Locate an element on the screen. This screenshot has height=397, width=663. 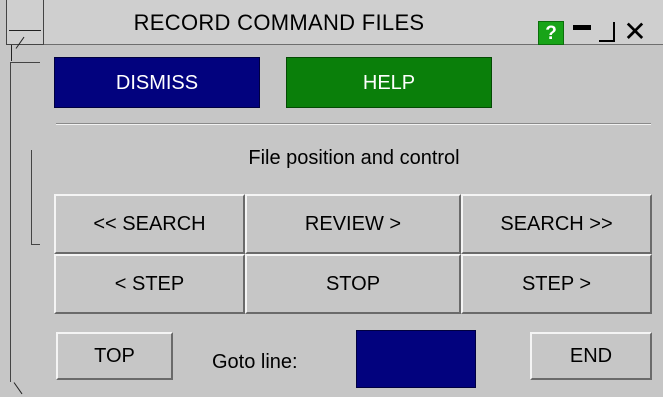
title-bar: RECORD COMMAND FILES ? ✕ is located at coordinates (353, 23).